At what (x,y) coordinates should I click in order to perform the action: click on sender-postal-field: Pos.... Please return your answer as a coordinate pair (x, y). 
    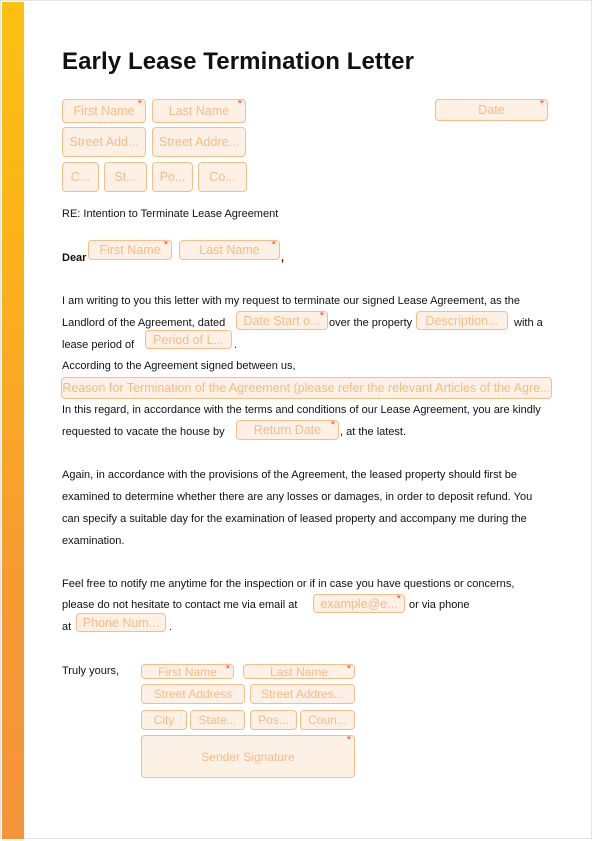
    Looking at the image, I should click on (273, 720).